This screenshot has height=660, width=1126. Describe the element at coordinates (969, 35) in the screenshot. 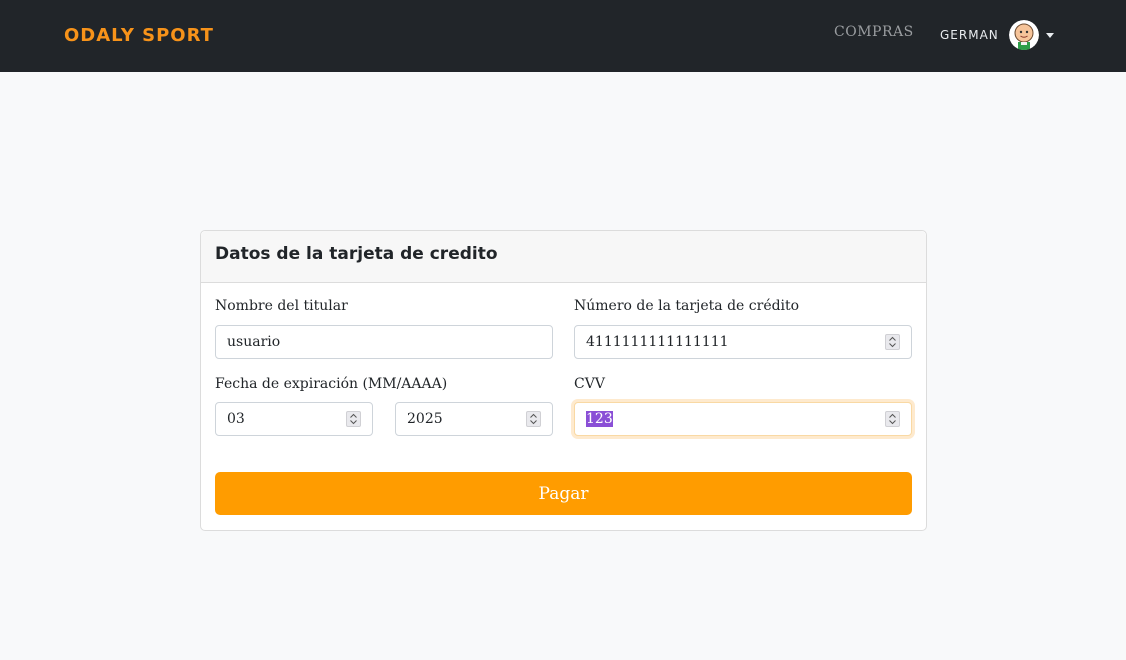

I see `user-name: GERMAN` at that location.